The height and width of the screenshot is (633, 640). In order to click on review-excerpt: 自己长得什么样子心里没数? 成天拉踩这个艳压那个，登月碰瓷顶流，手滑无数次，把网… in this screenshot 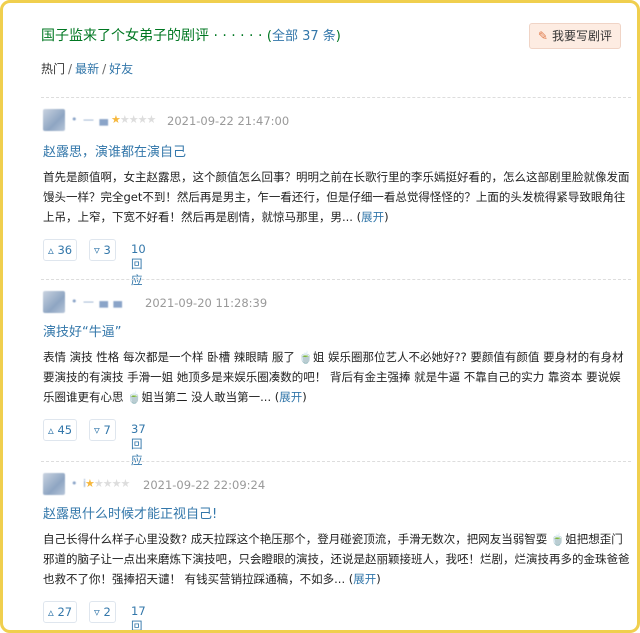, I will do `click(336, 559)`.